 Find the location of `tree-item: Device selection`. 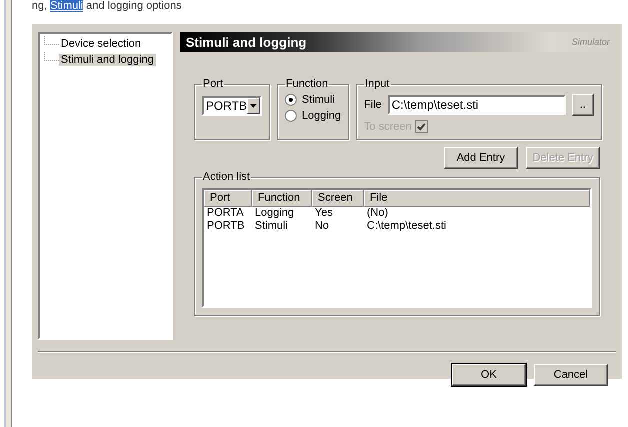

tree-item: Device selection is located at coordinates (101, 44).